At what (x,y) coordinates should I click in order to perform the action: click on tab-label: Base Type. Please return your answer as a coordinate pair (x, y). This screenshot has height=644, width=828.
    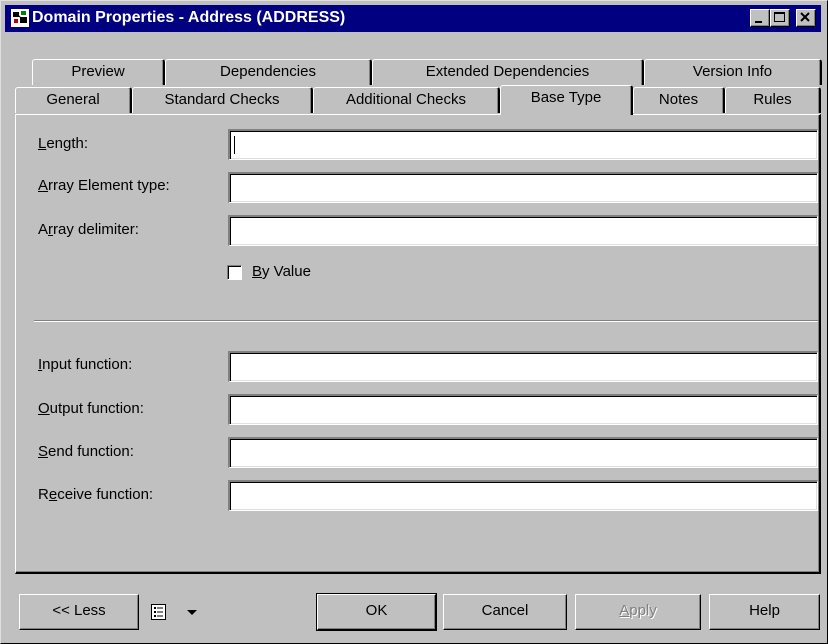
    Looking at the image, I should click on (566, 97).